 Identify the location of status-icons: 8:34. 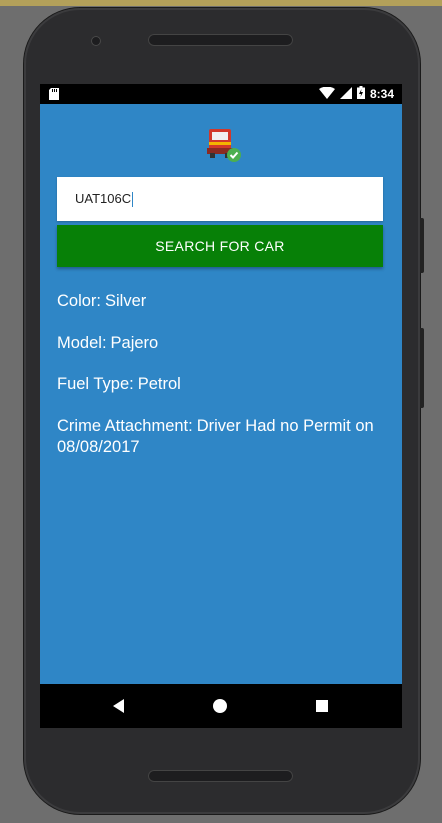
(356, 94).